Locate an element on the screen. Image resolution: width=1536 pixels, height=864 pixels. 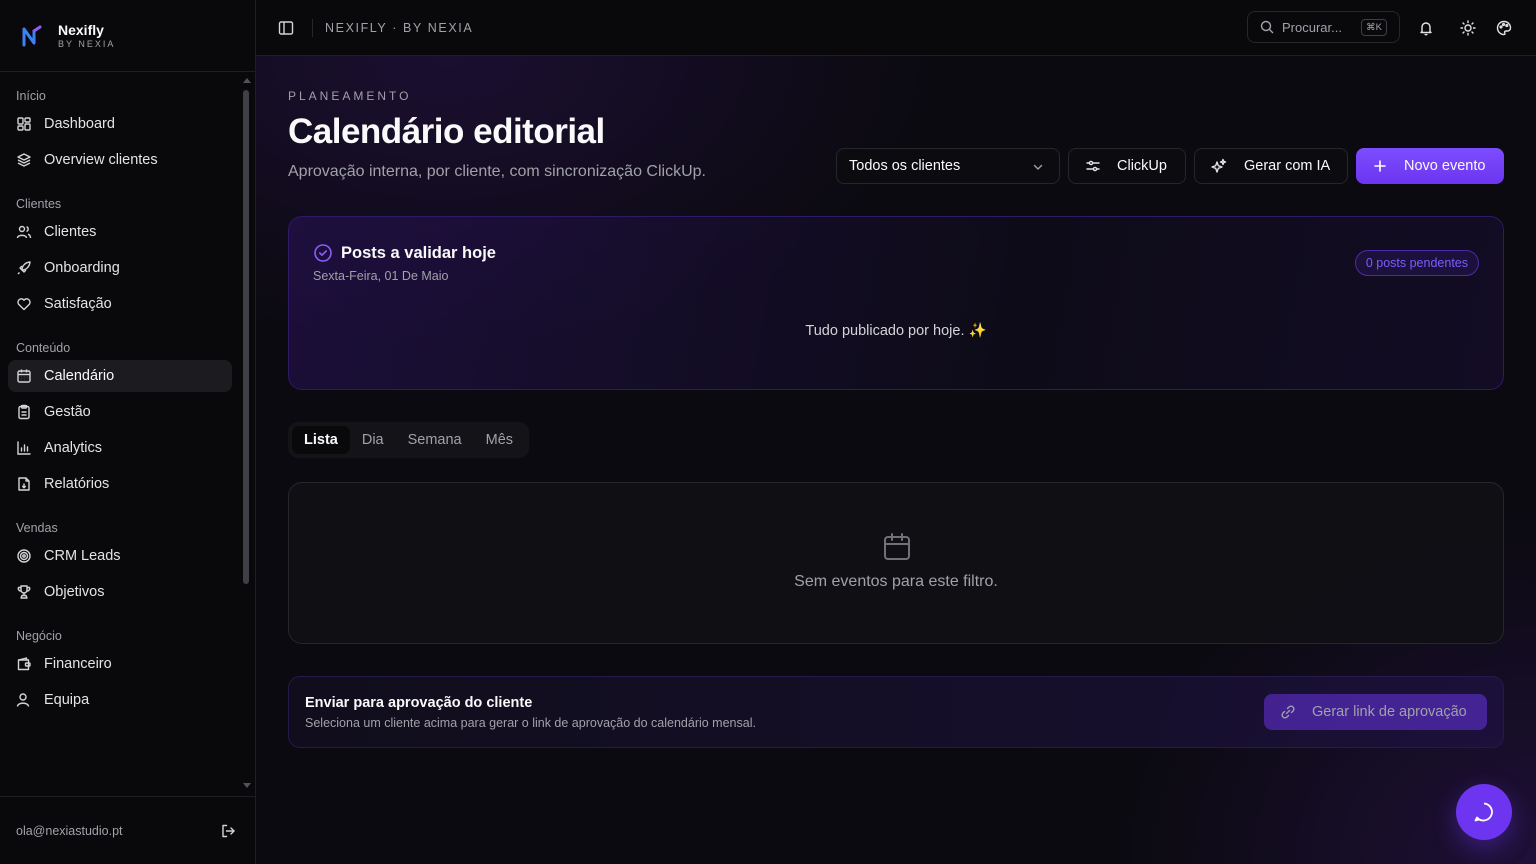
chat-button is located at coordinates (1484, 812).